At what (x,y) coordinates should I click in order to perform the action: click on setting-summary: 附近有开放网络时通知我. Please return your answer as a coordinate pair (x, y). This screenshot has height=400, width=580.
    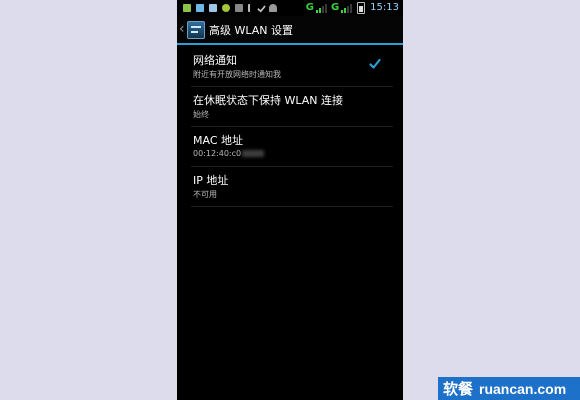
    Looking at the image, I should click on (237, 74).